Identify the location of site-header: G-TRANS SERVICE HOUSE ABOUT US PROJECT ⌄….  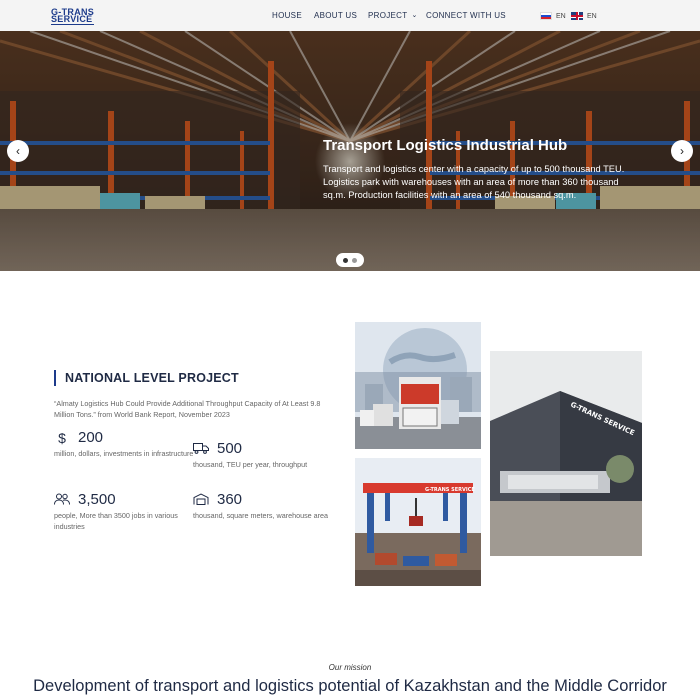
(350, 15).